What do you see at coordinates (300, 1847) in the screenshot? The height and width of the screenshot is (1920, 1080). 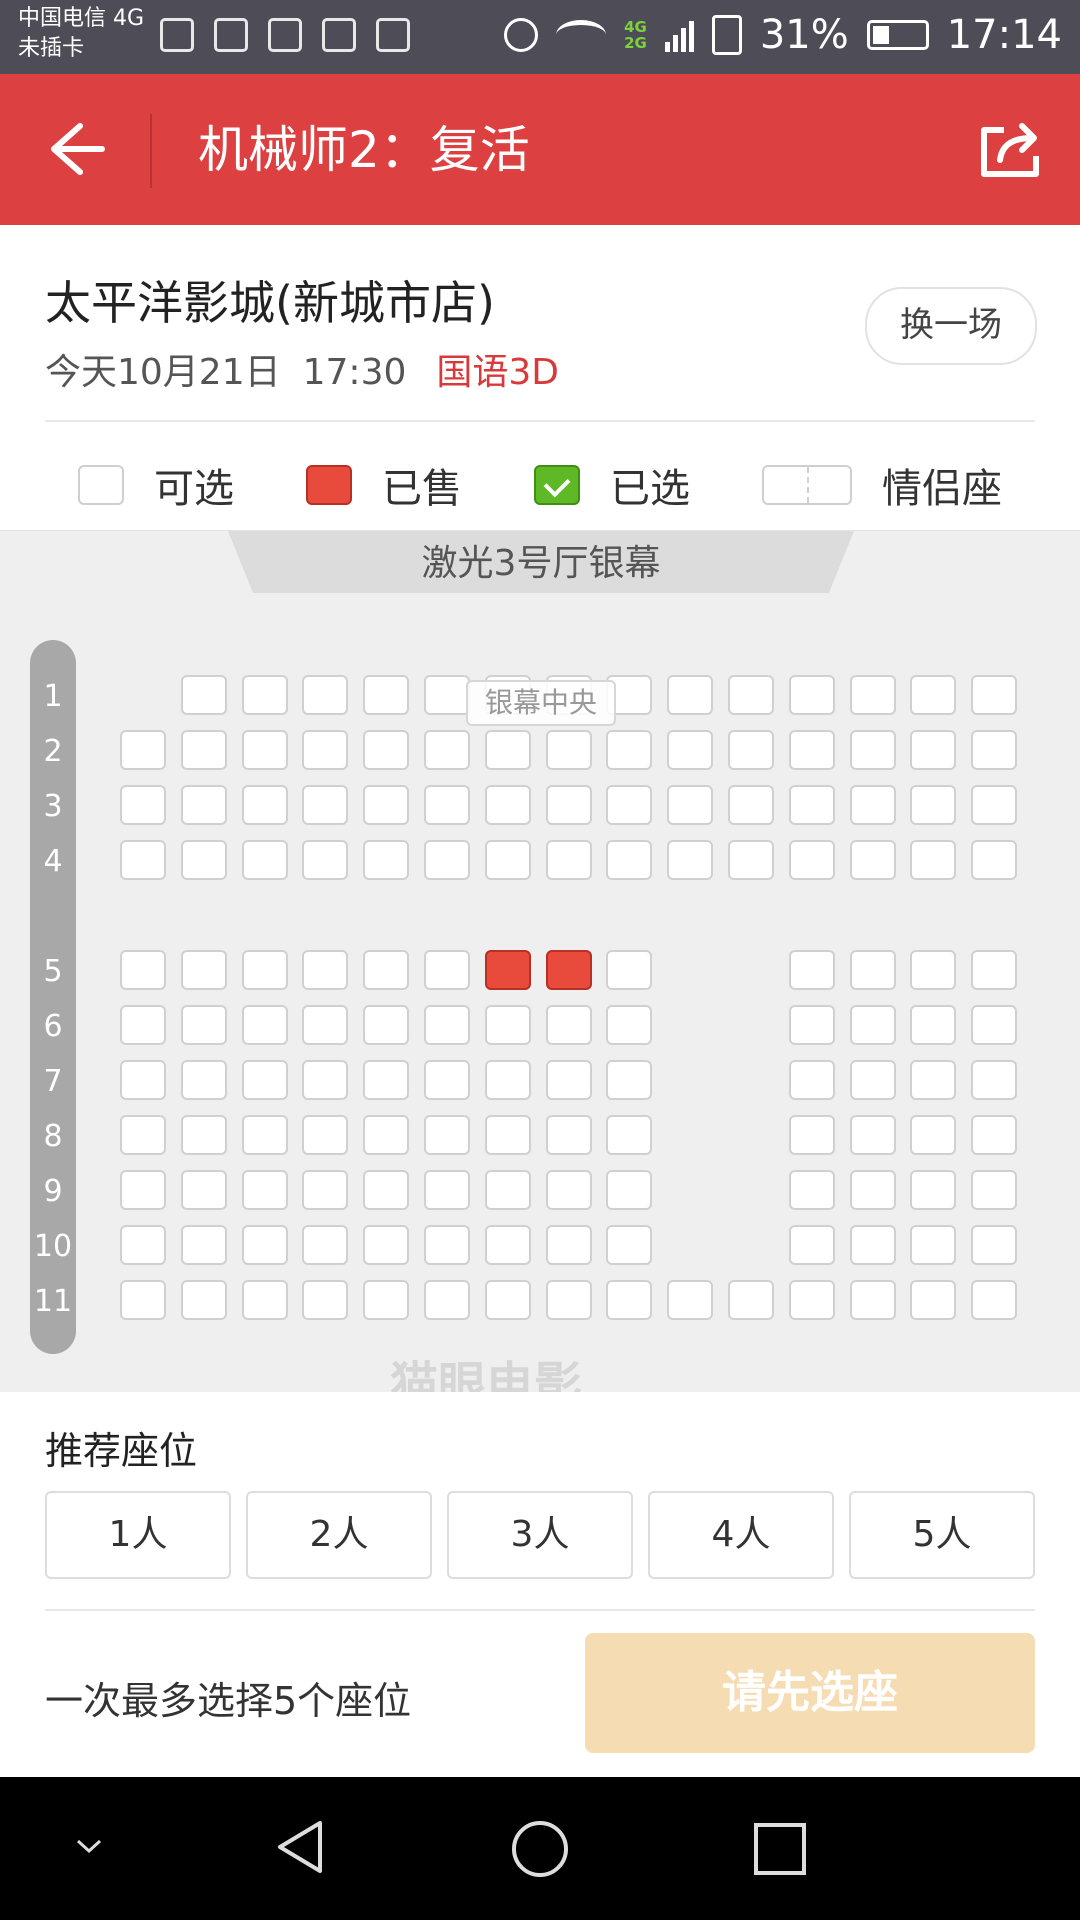 I see `nav-back-icon` at bounding box center [300, 1847].